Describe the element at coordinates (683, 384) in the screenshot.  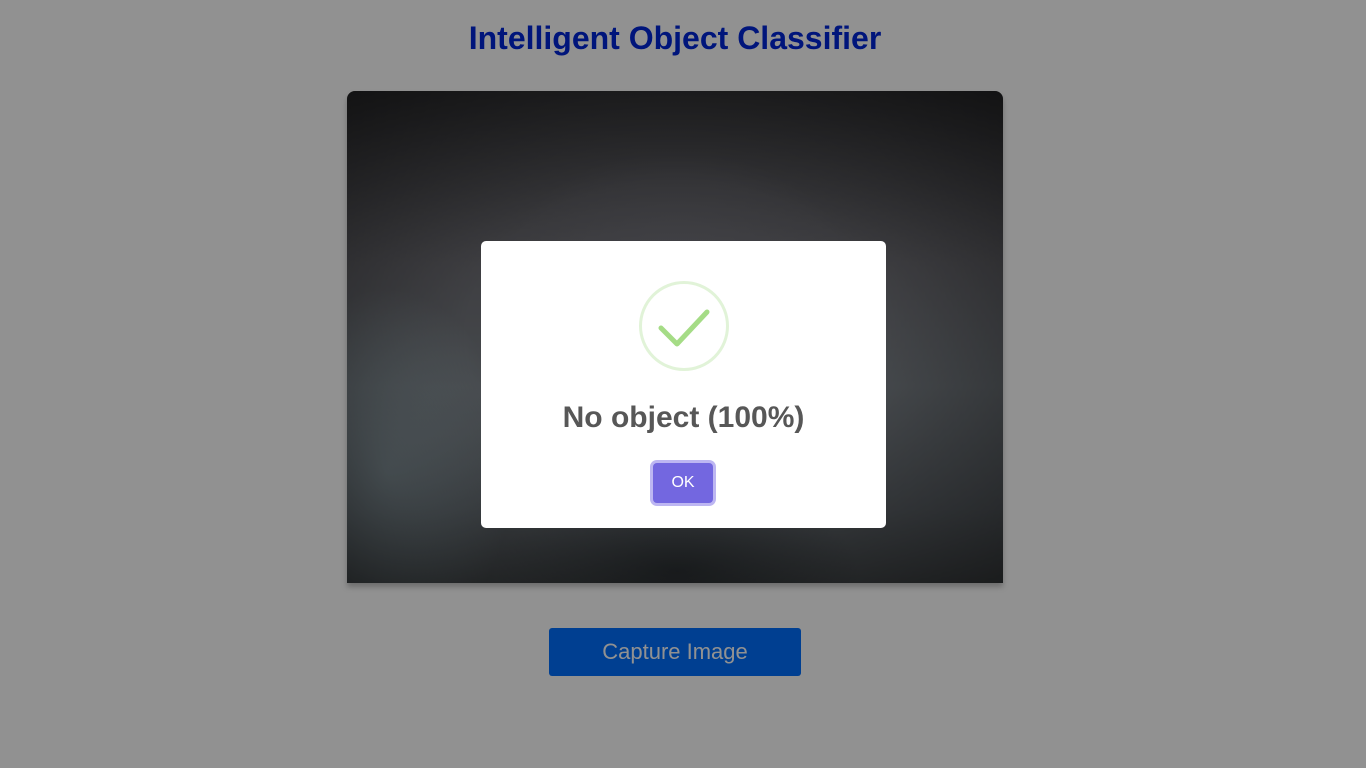
I see `result-dialog: No object (100%) OK` at that location.